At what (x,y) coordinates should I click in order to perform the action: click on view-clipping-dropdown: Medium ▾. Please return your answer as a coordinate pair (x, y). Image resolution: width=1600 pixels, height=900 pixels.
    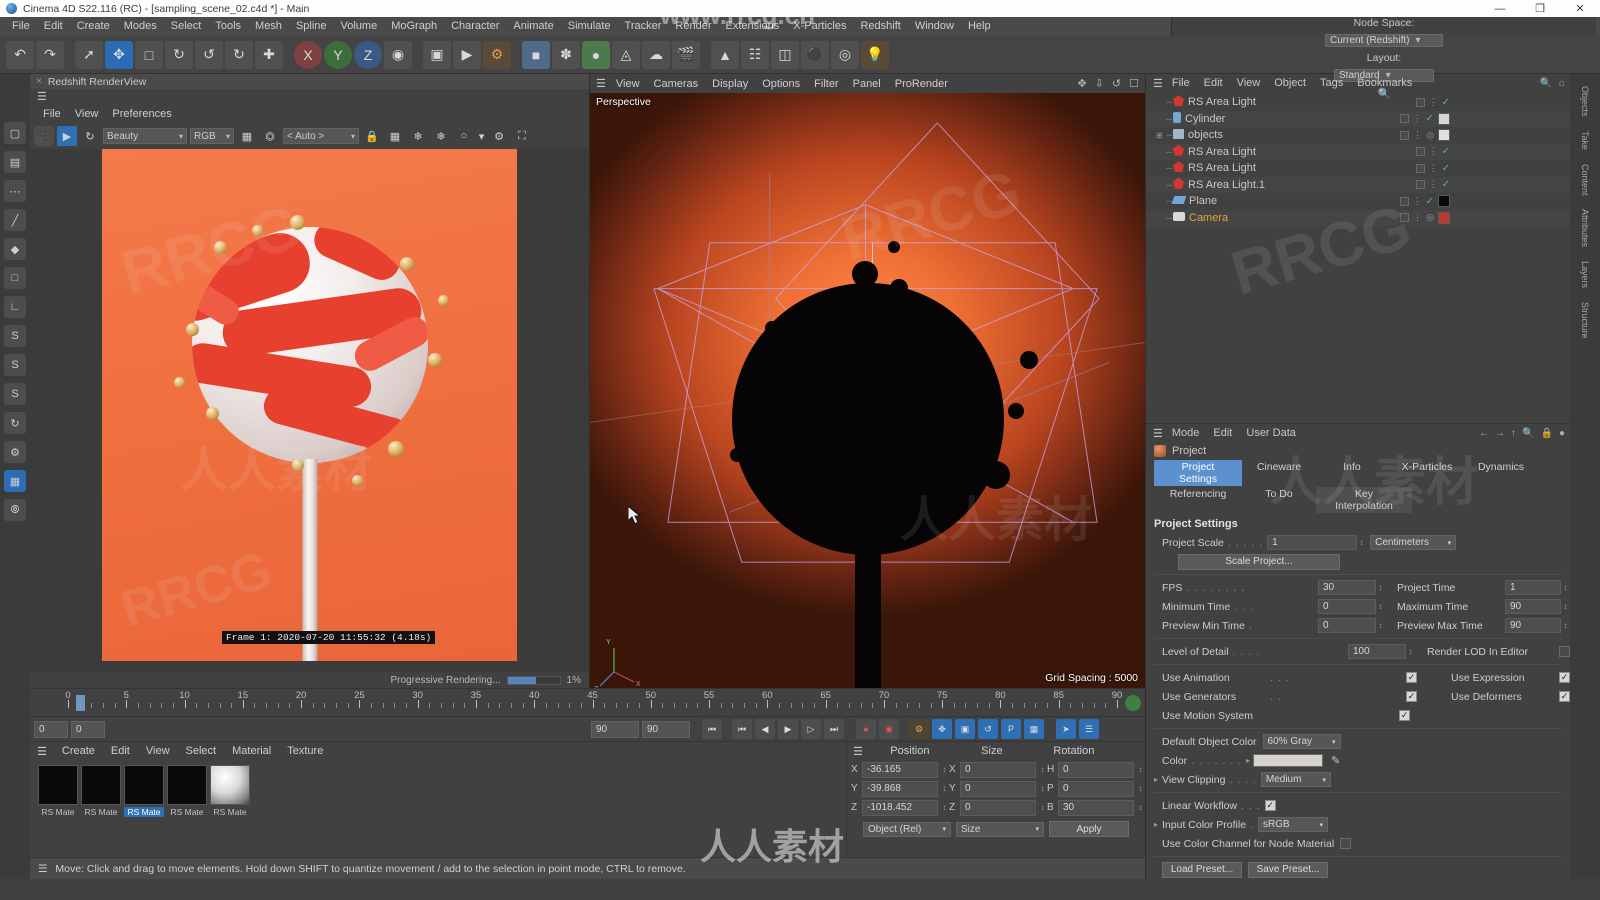
    Looking at the image, I should click on (1295, 779).